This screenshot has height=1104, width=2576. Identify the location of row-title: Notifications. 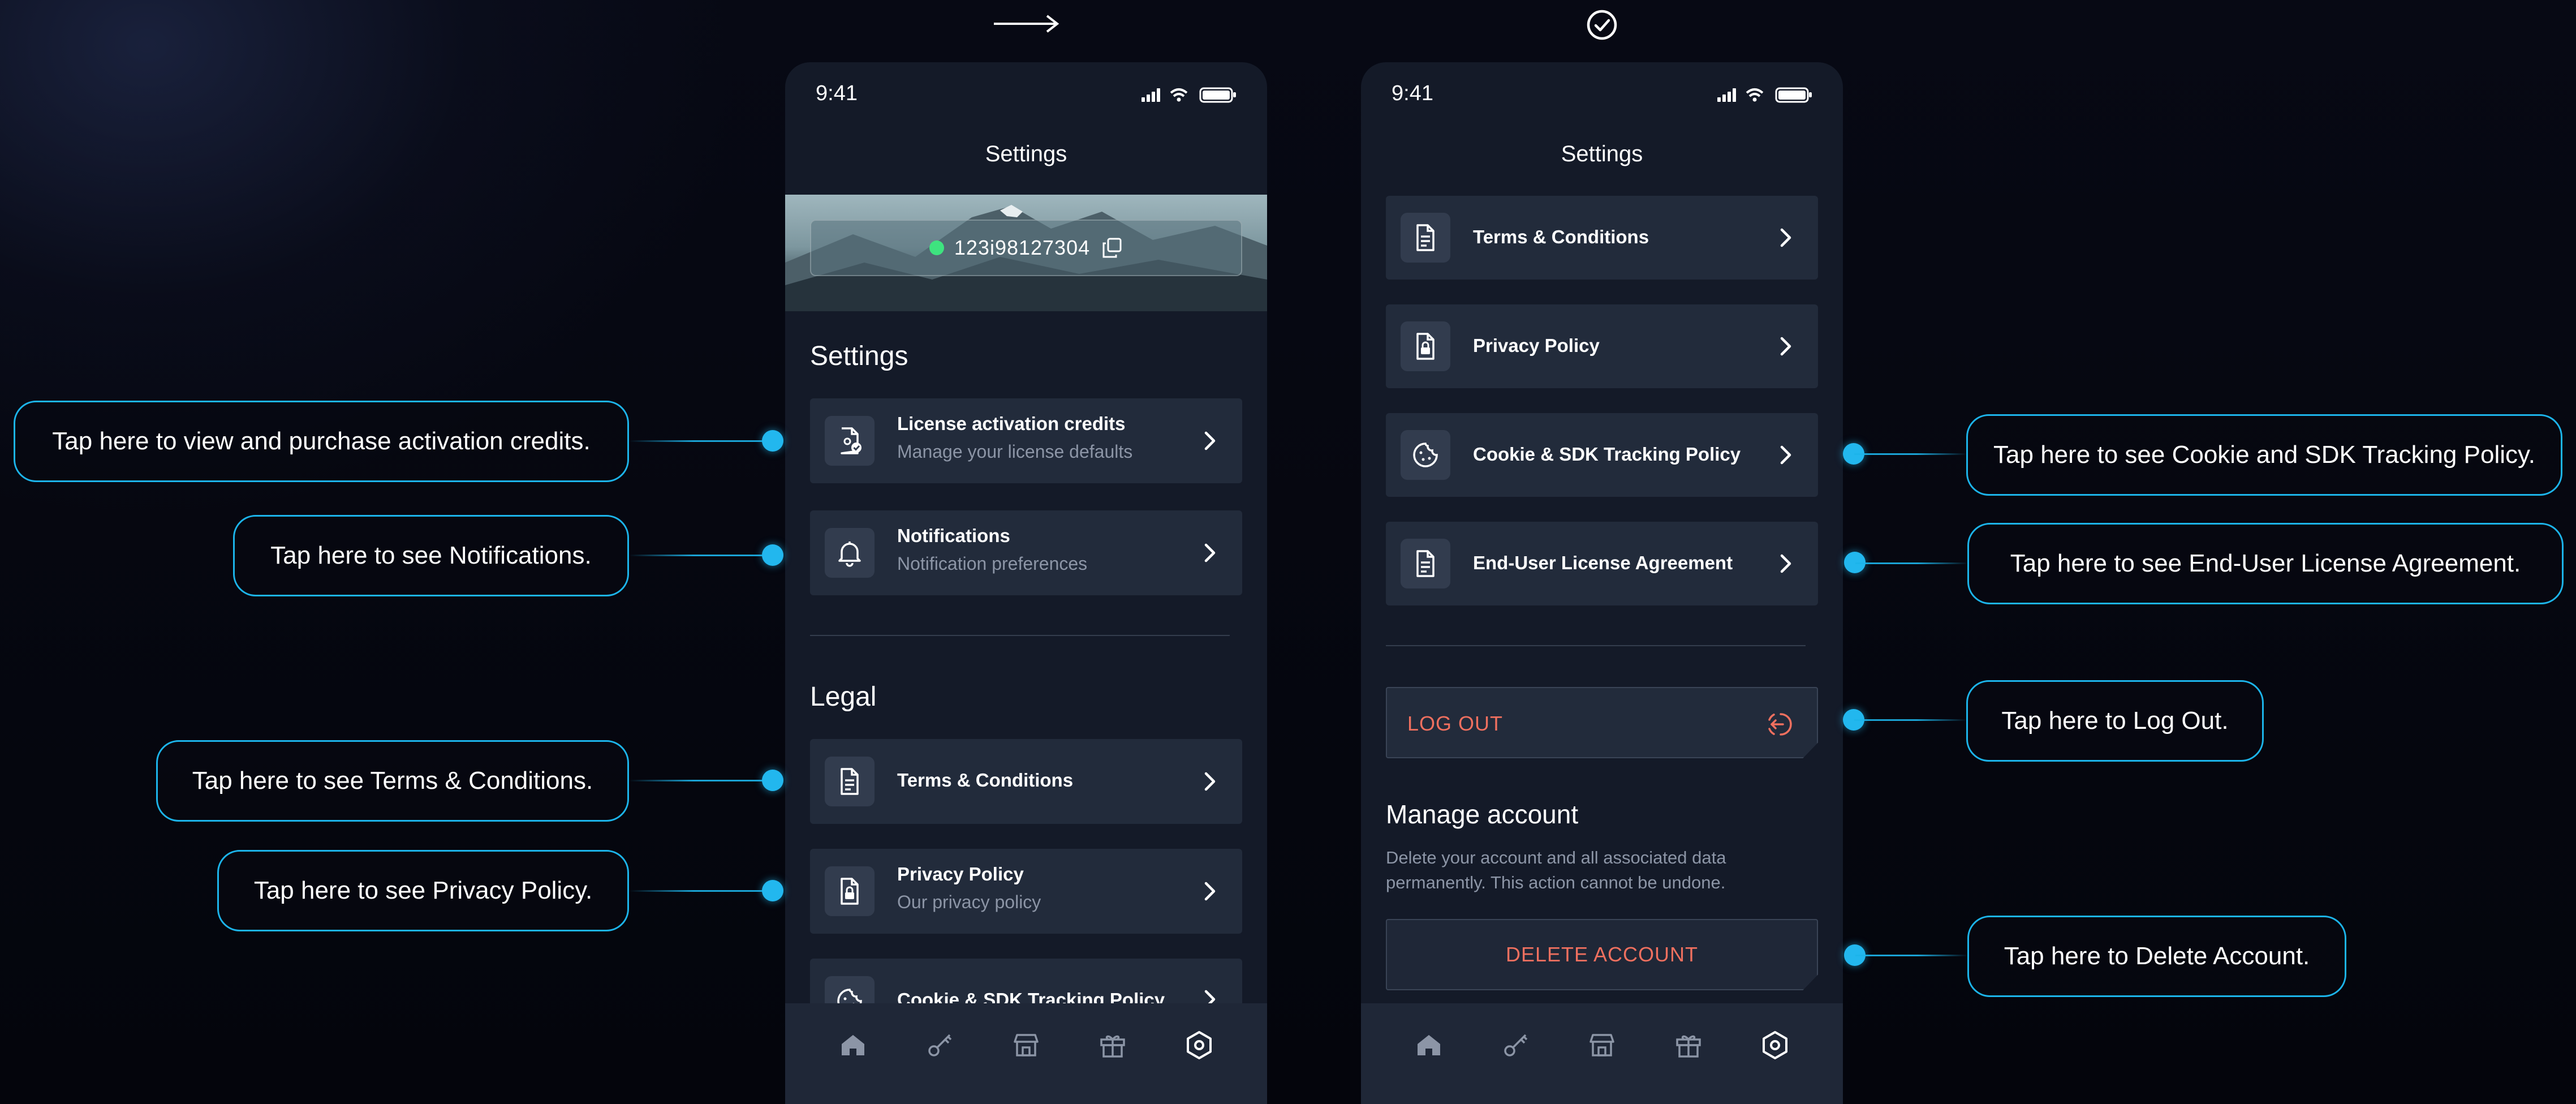
(953, 535).